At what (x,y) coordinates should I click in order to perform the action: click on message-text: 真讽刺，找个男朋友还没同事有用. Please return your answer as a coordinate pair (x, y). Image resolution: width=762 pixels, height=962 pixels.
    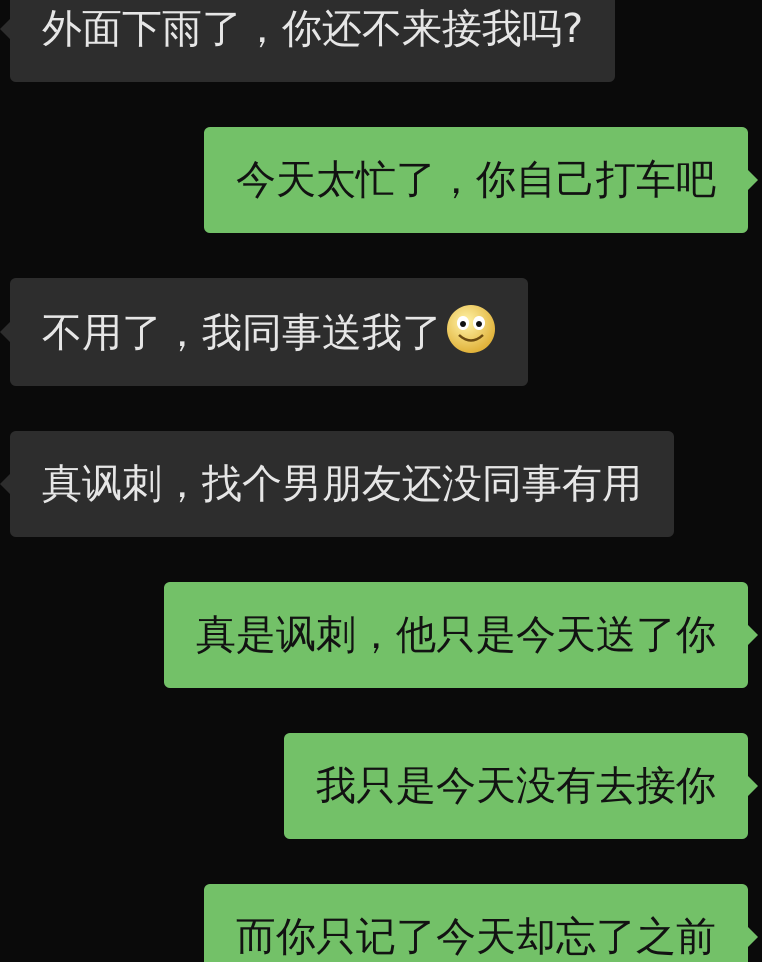
    Looking at the image, I should click on (342, 484).